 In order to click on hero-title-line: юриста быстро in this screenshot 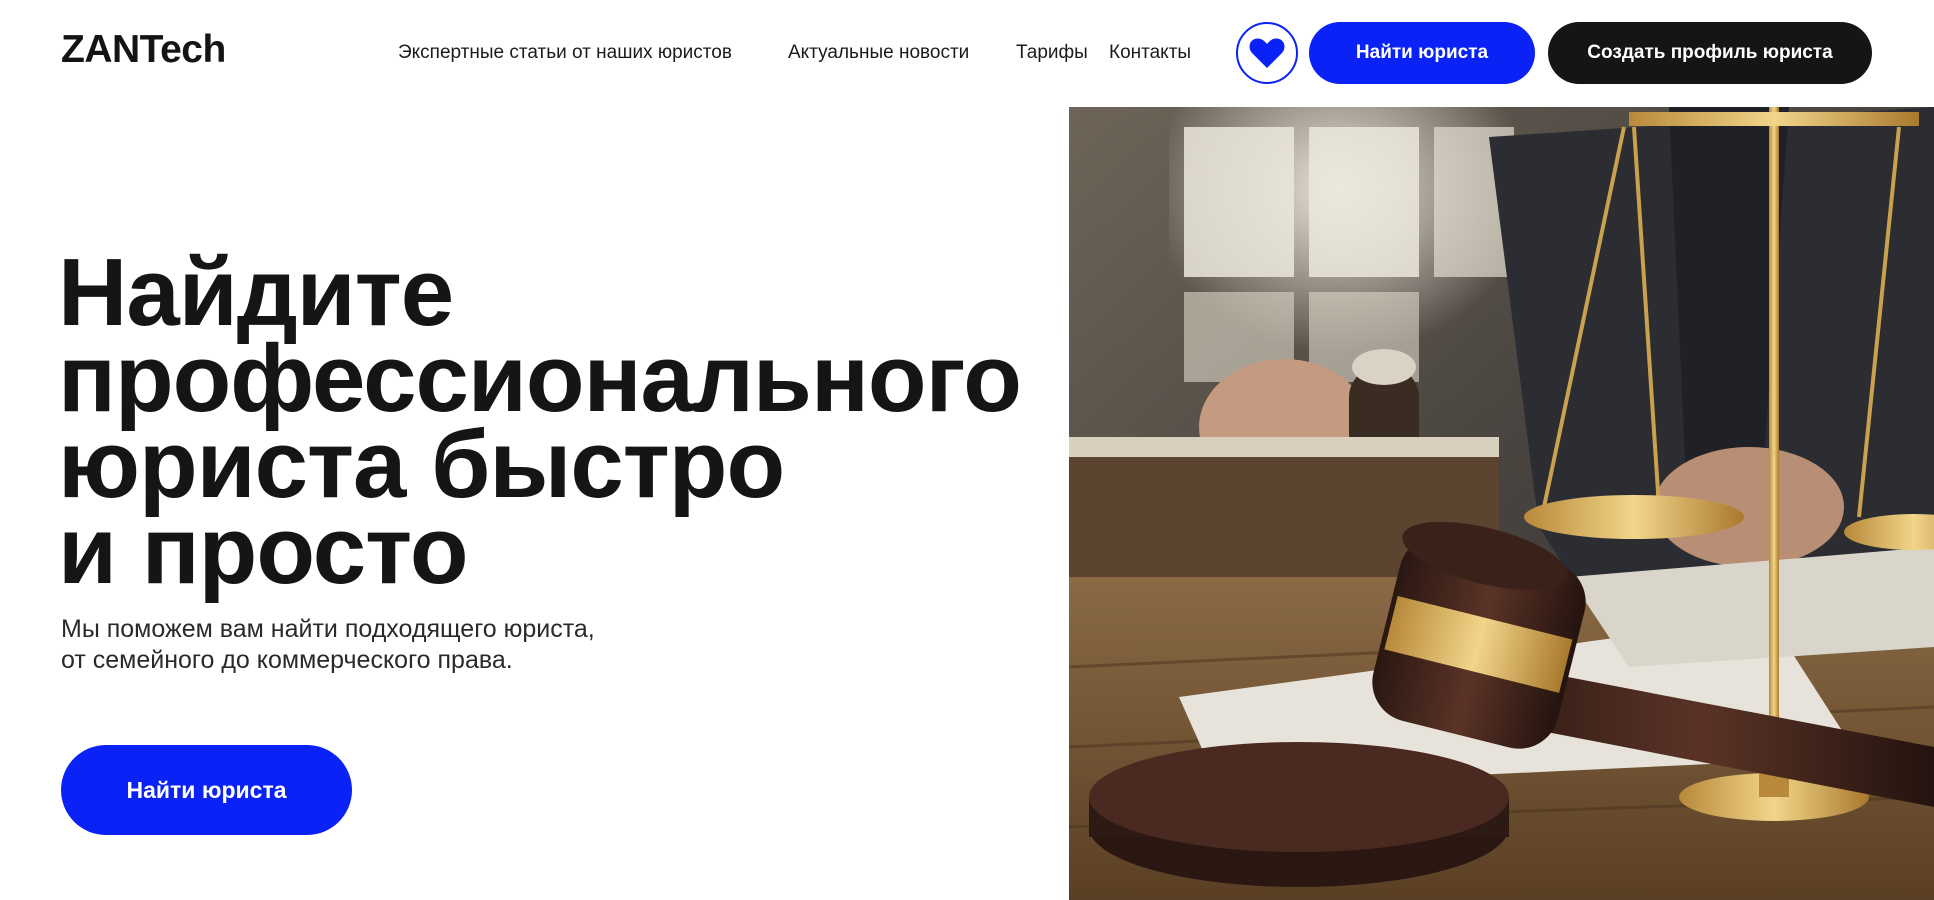, I will do `click(421, 464)`.